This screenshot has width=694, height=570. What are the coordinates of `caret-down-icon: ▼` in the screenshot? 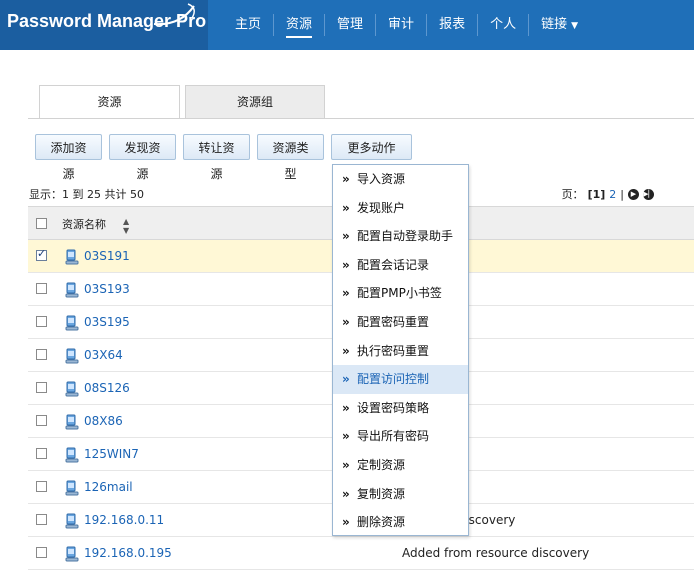 It's located at (575, 25).